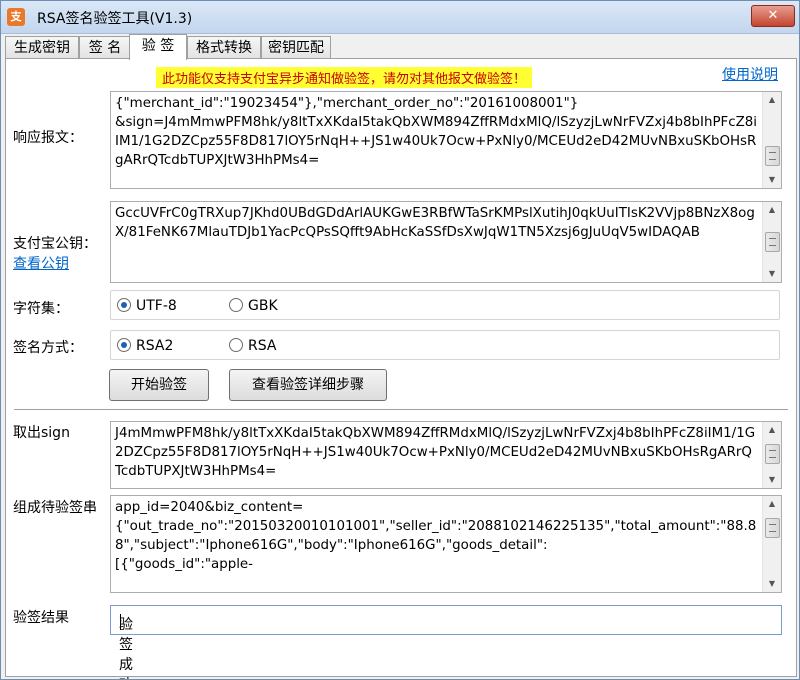 Image resolution: width=800 pixels, height=680 pixels. What do you see at coordinates (55, 508) in the screenshot?
I see `pending-string-label: 组成待验签串` at bounding box center [55, 508].